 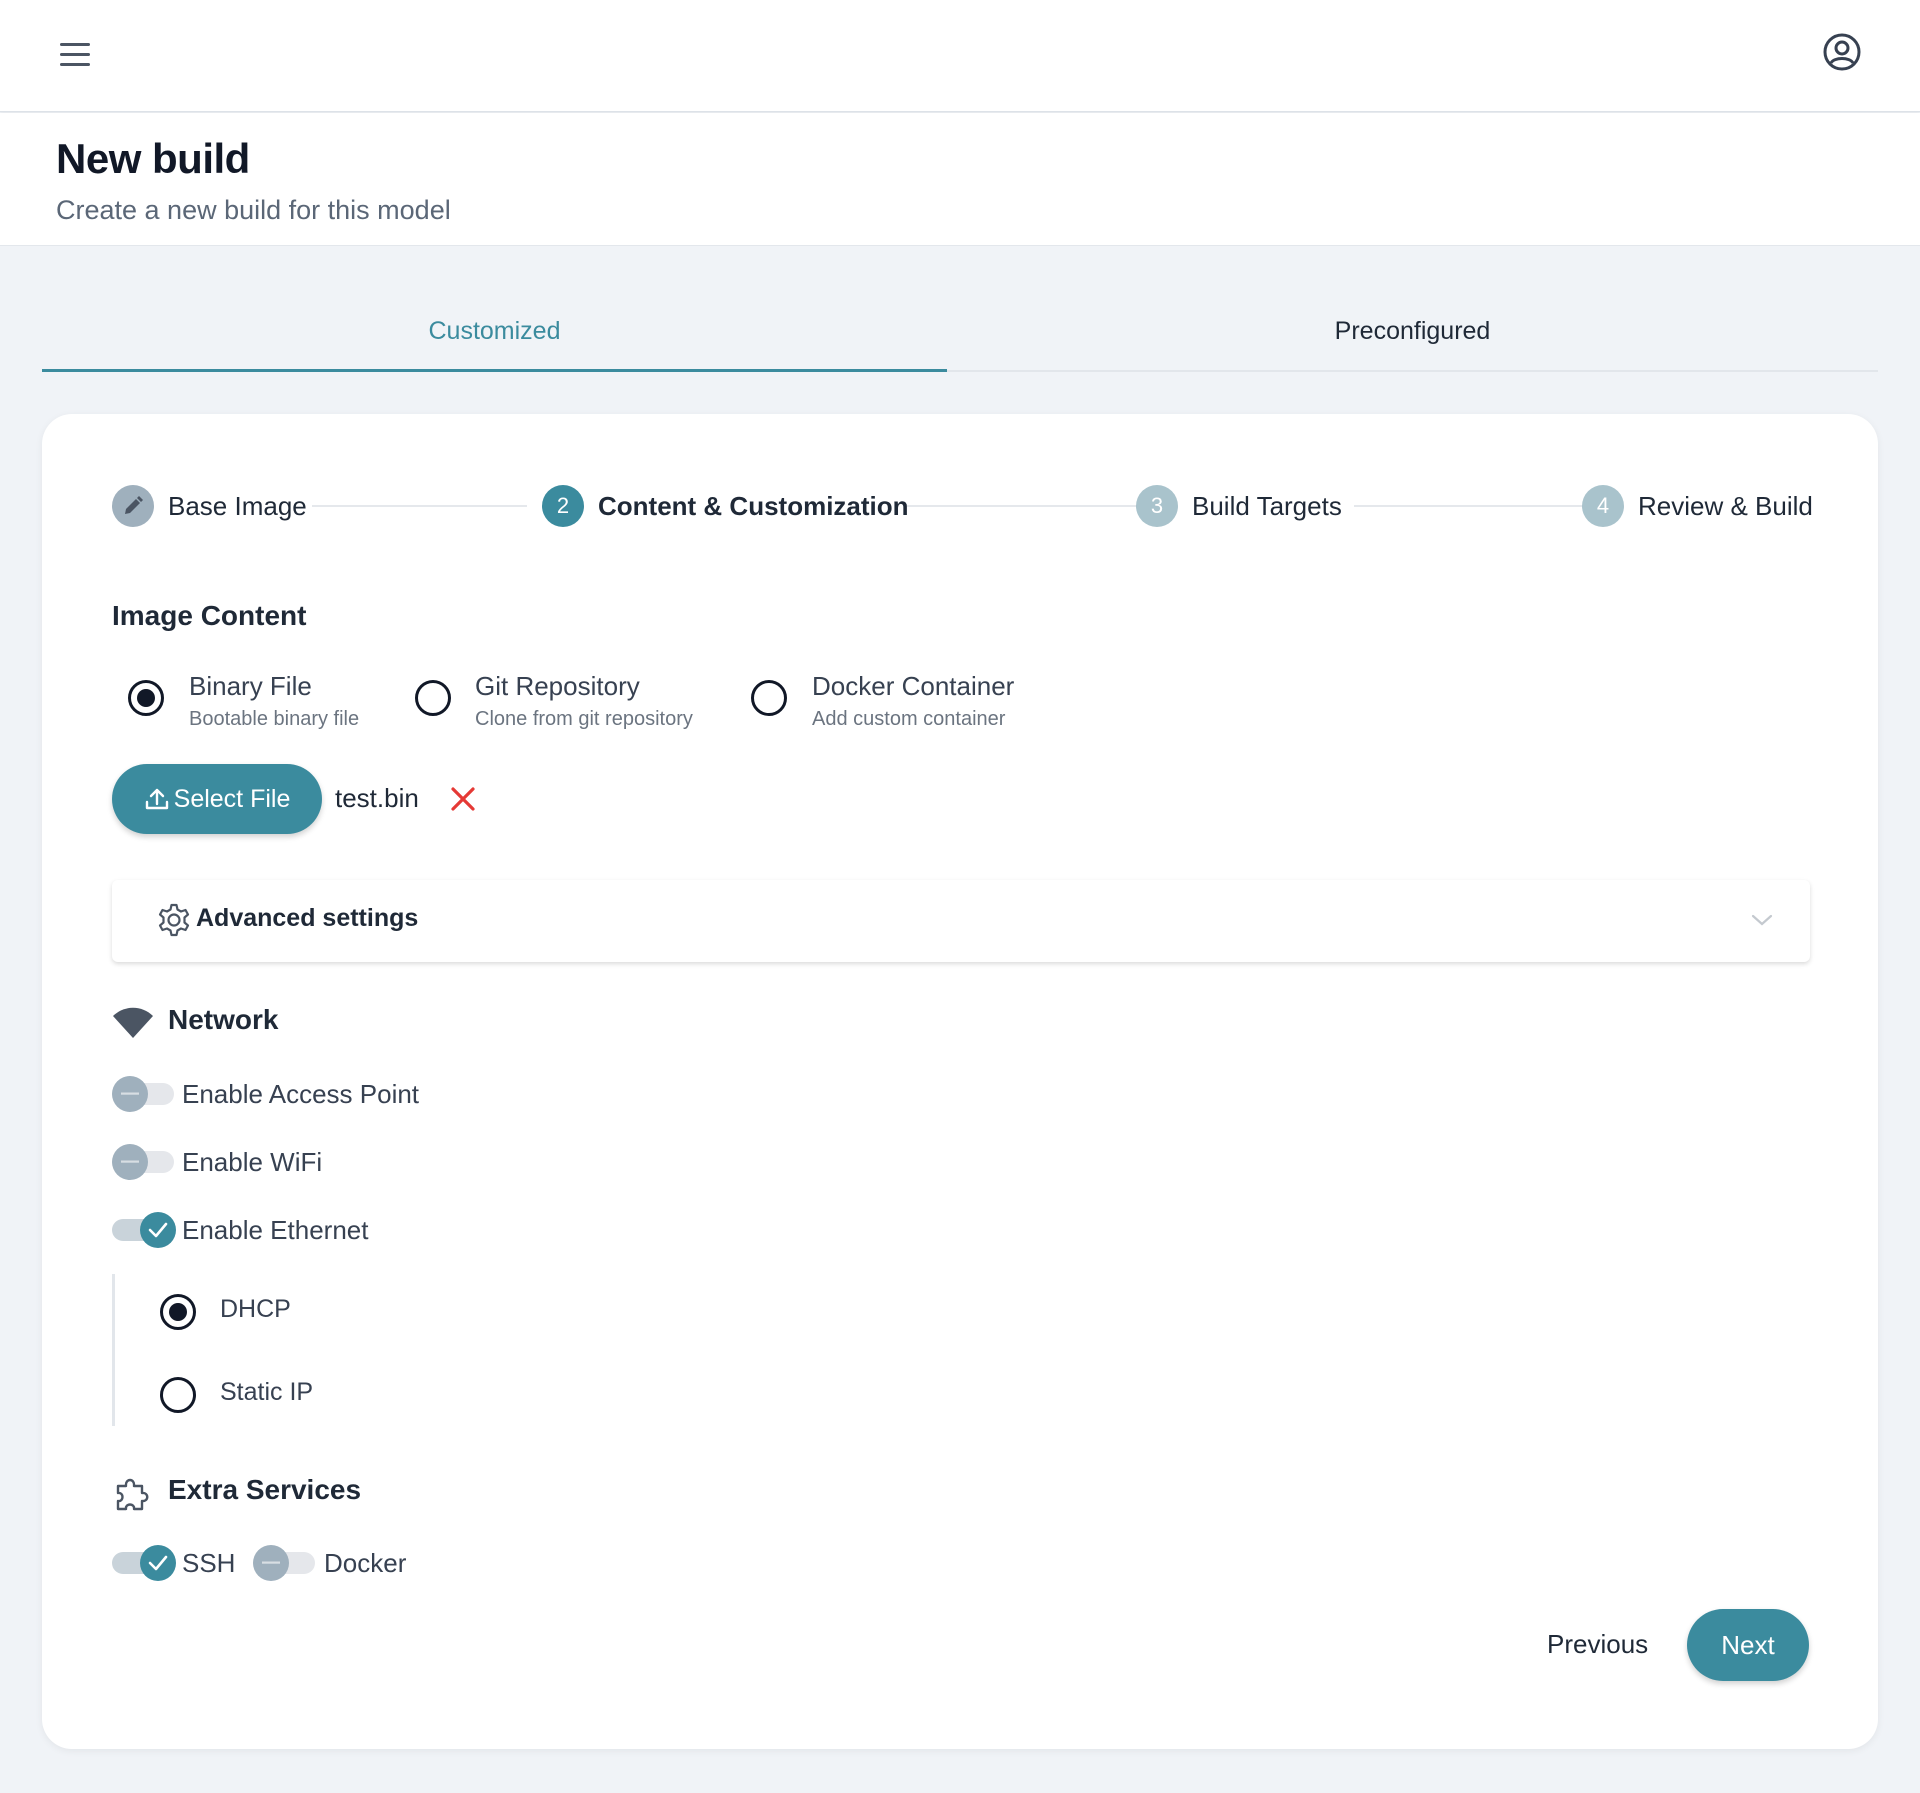 I want to click on gear-icon, so click(x=174, y=922).